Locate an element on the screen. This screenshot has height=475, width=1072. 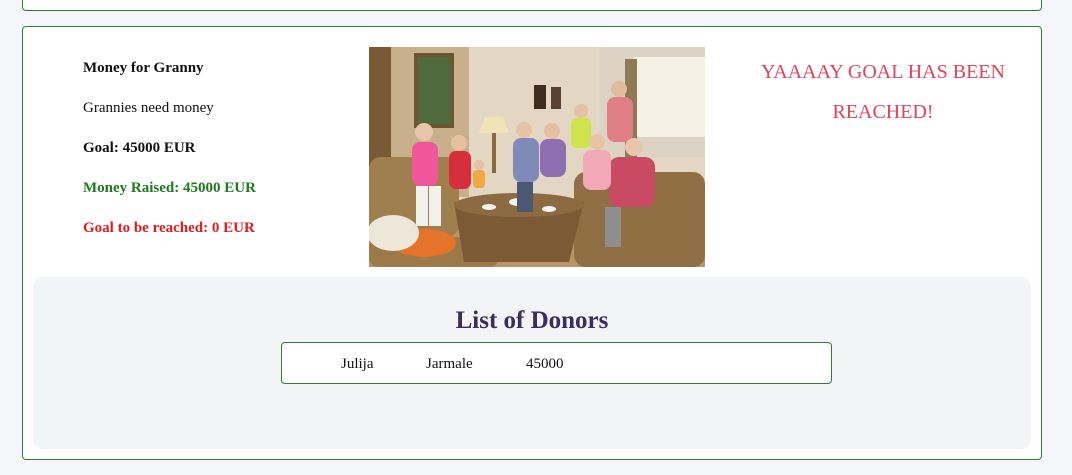
donor-amount: 45000 is located at coordinates (545, 364).